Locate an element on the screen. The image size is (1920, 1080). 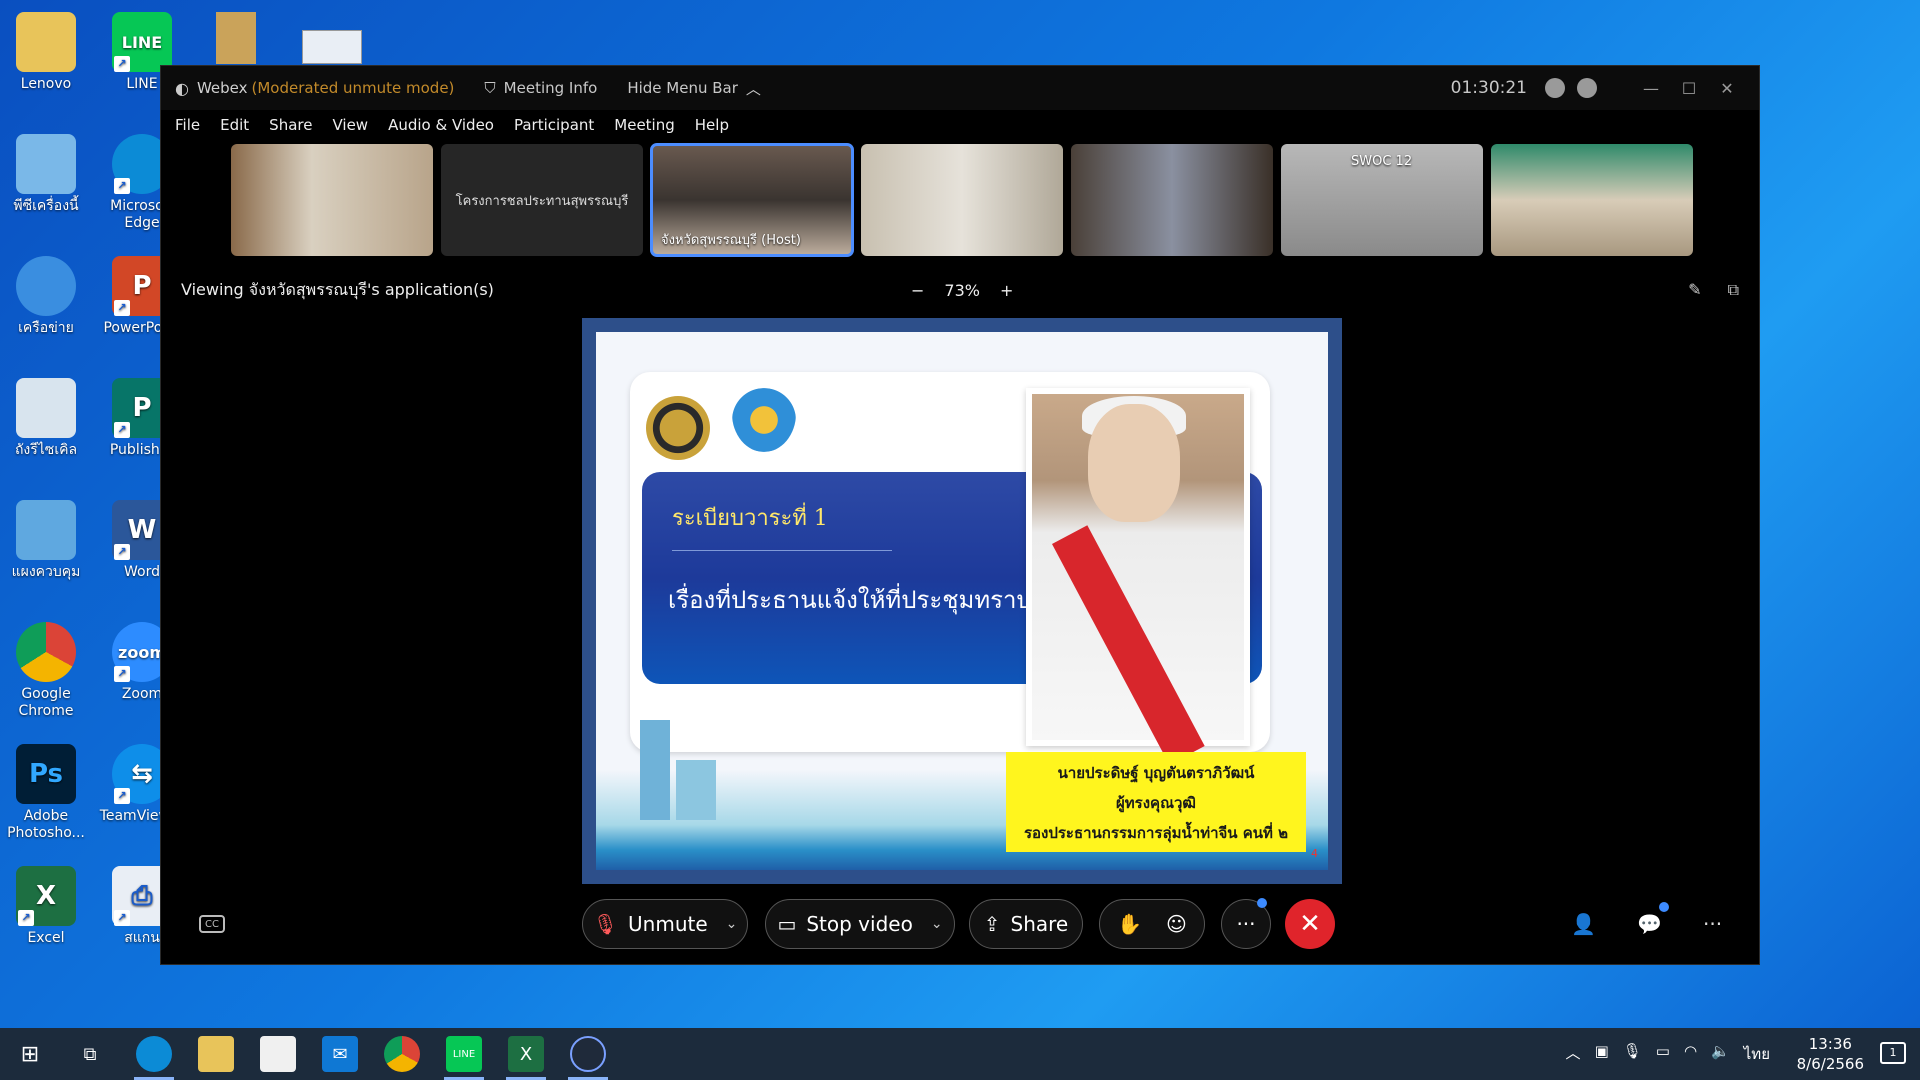
desktop-icon-lenovo: Lenovo is located at coordinates (46, 52).